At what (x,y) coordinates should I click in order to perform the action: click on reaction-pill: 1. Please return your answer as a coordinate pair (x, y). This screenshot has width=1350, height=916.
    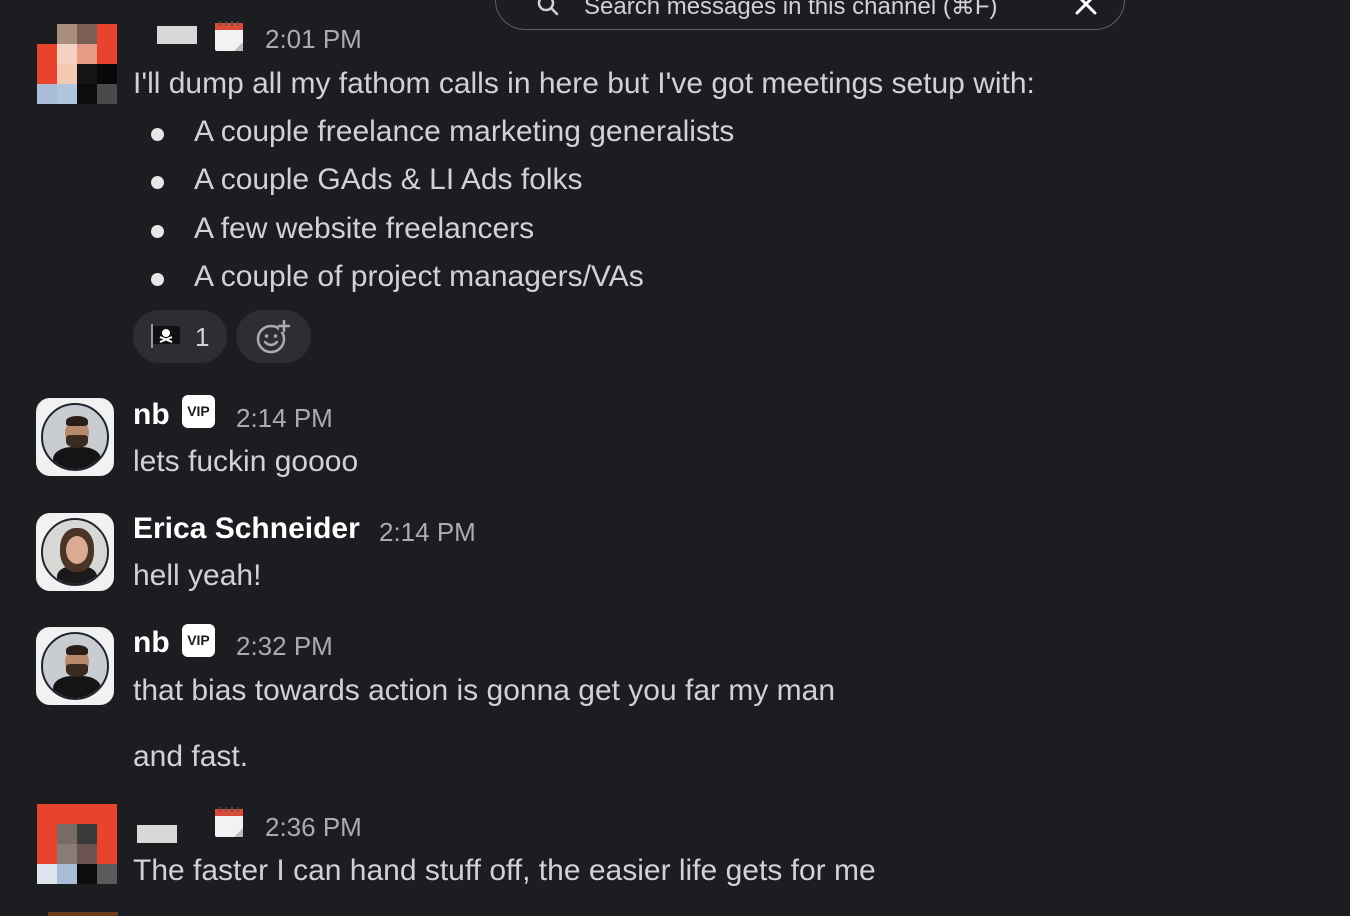
    Looking at the image, I should click on (180, 336).